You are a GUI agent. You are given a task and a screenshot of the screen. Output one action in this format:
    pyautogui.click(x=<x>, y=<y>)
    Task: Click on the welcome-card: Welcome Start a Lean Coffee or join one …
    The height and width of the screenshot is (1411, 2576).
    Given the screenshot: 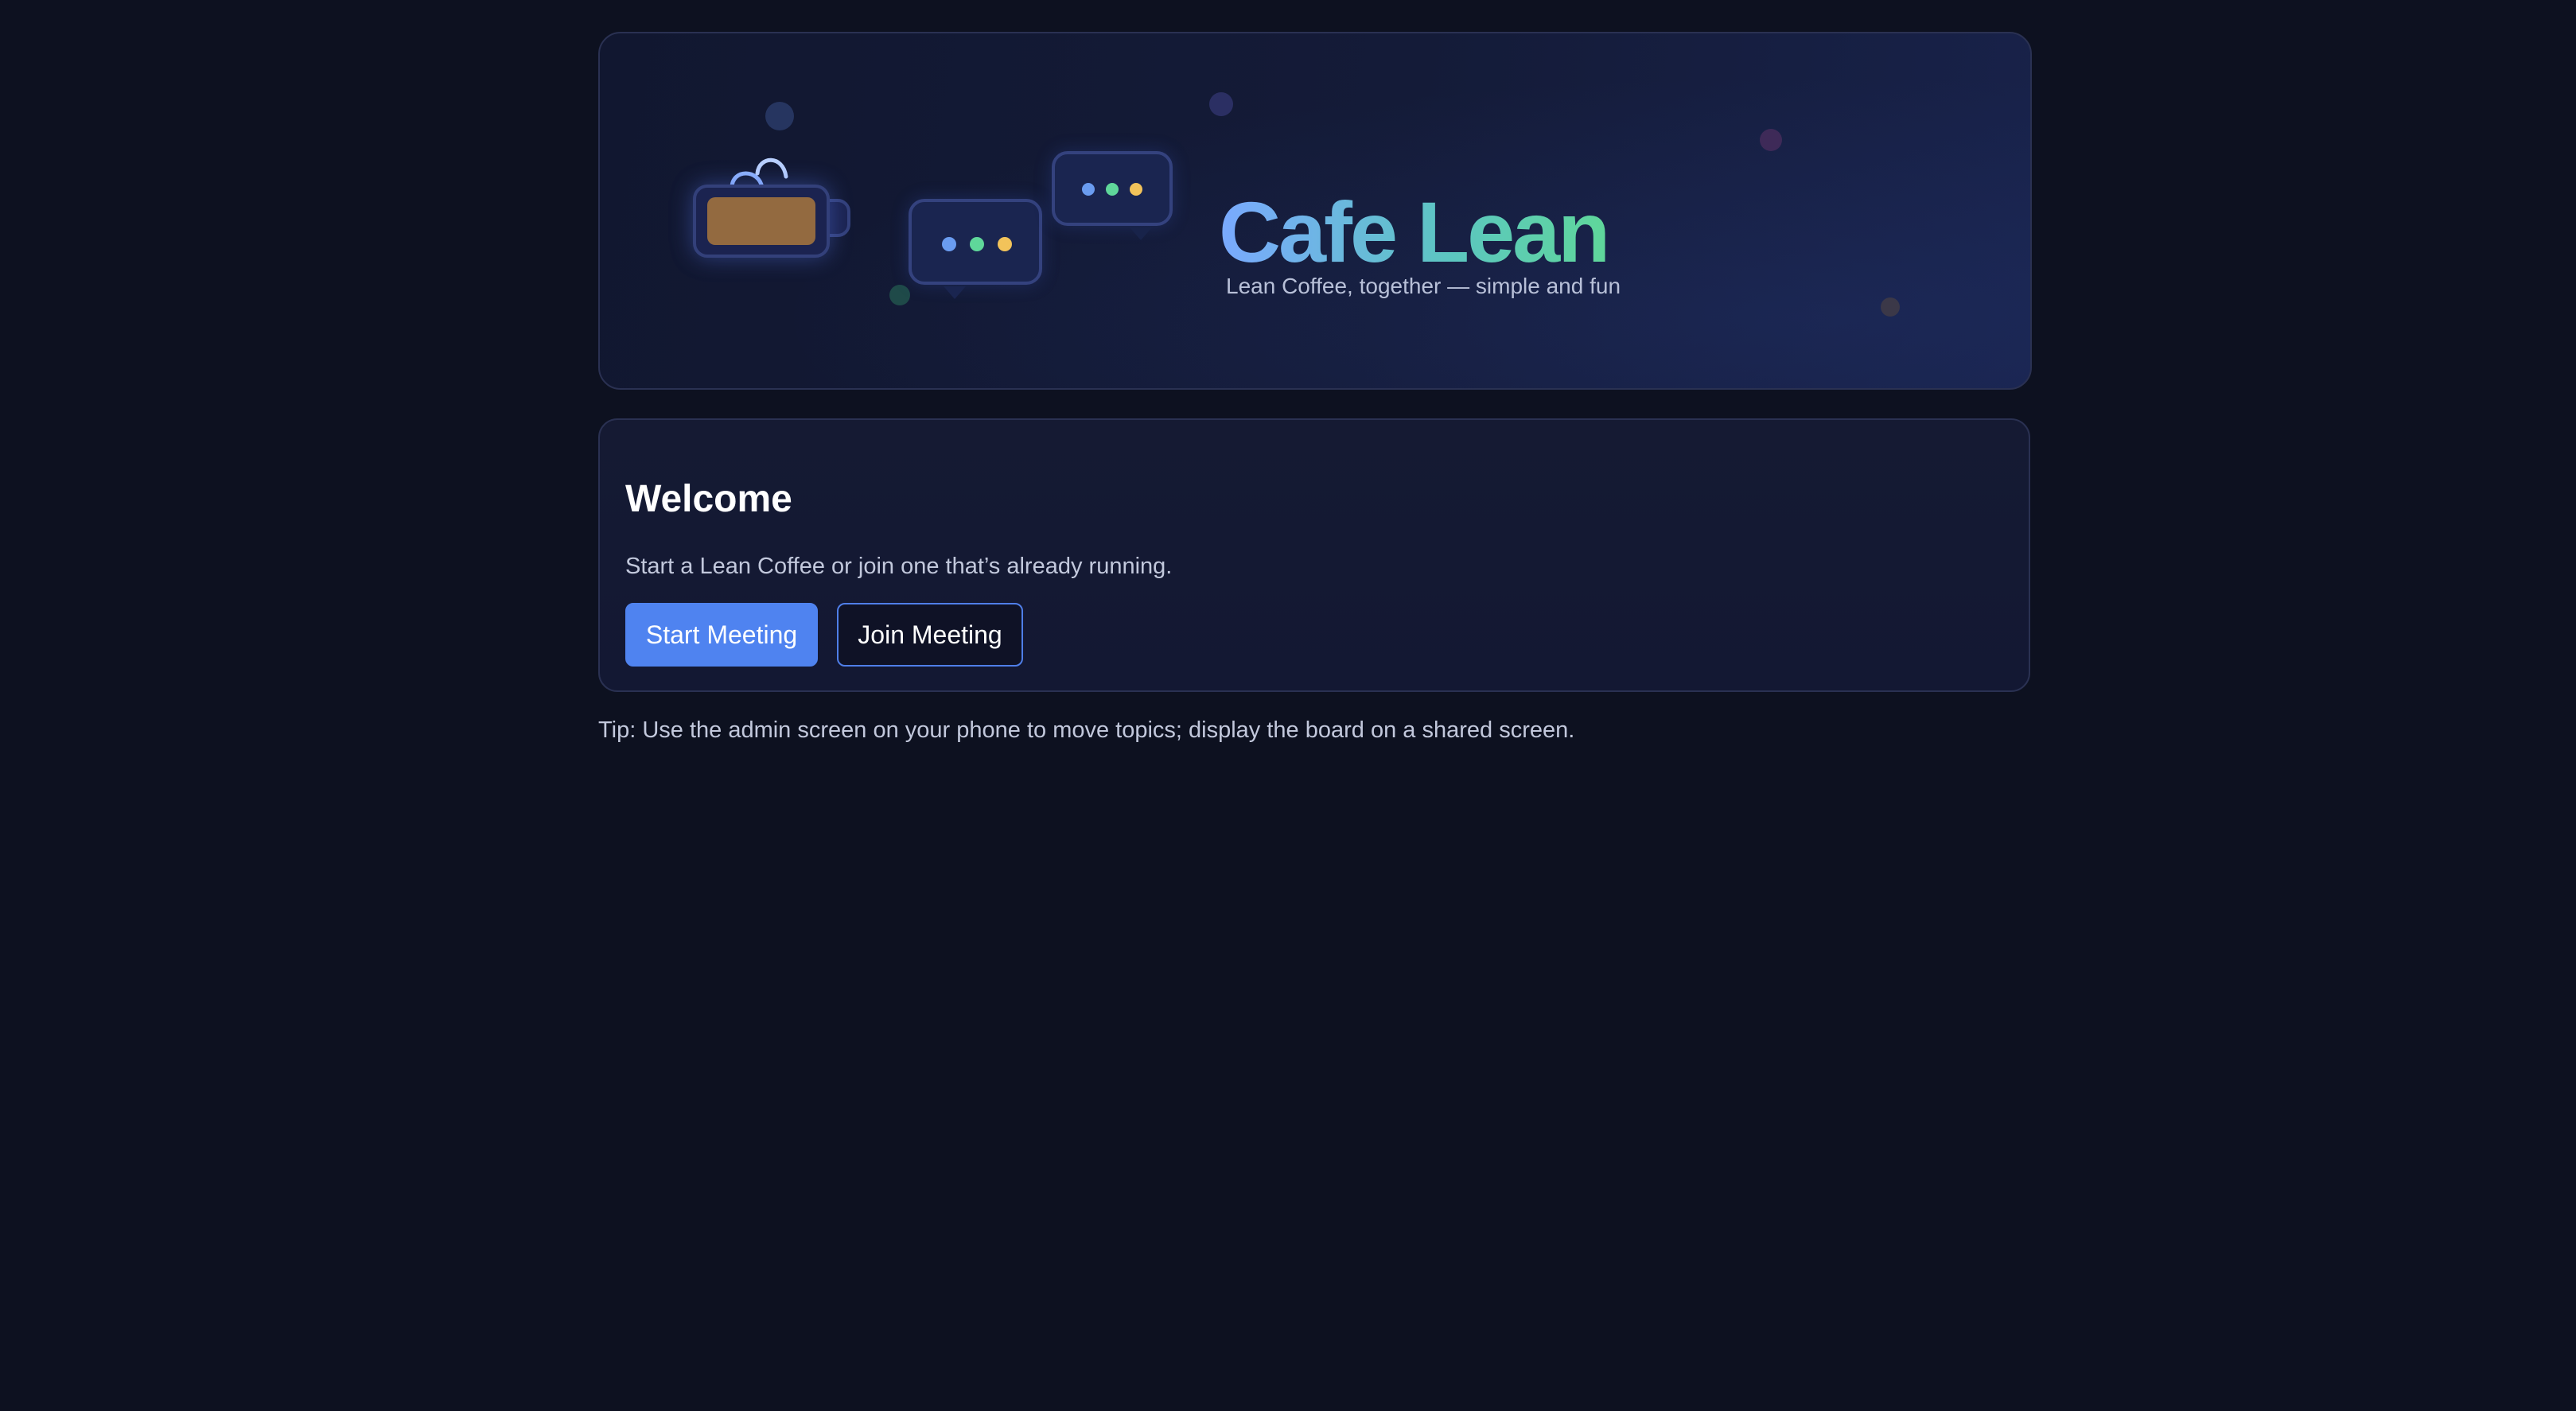 What is the action you would take?
    pyautogui.click(x=1314, y=555)
    